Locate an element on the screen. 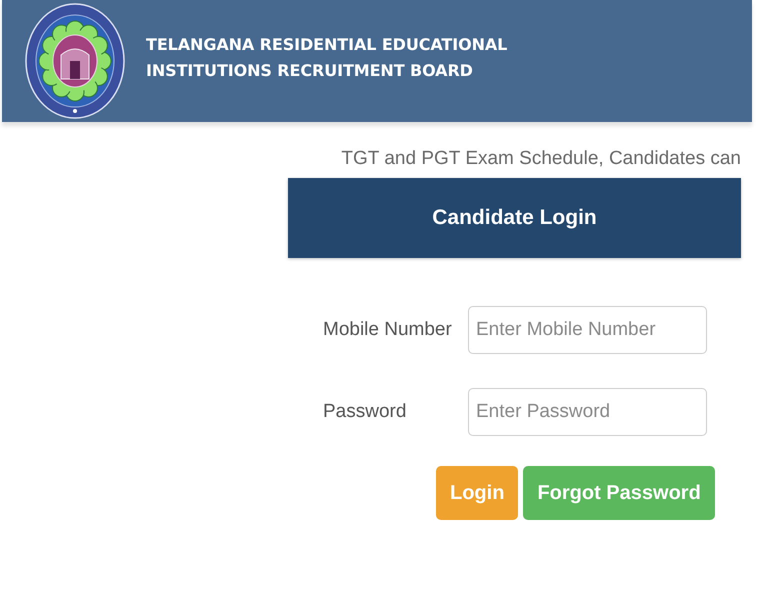 Image resolution: width=759 pixels, height=605 pixels. input-field: Enter Password is located at coordinates (587, 412).